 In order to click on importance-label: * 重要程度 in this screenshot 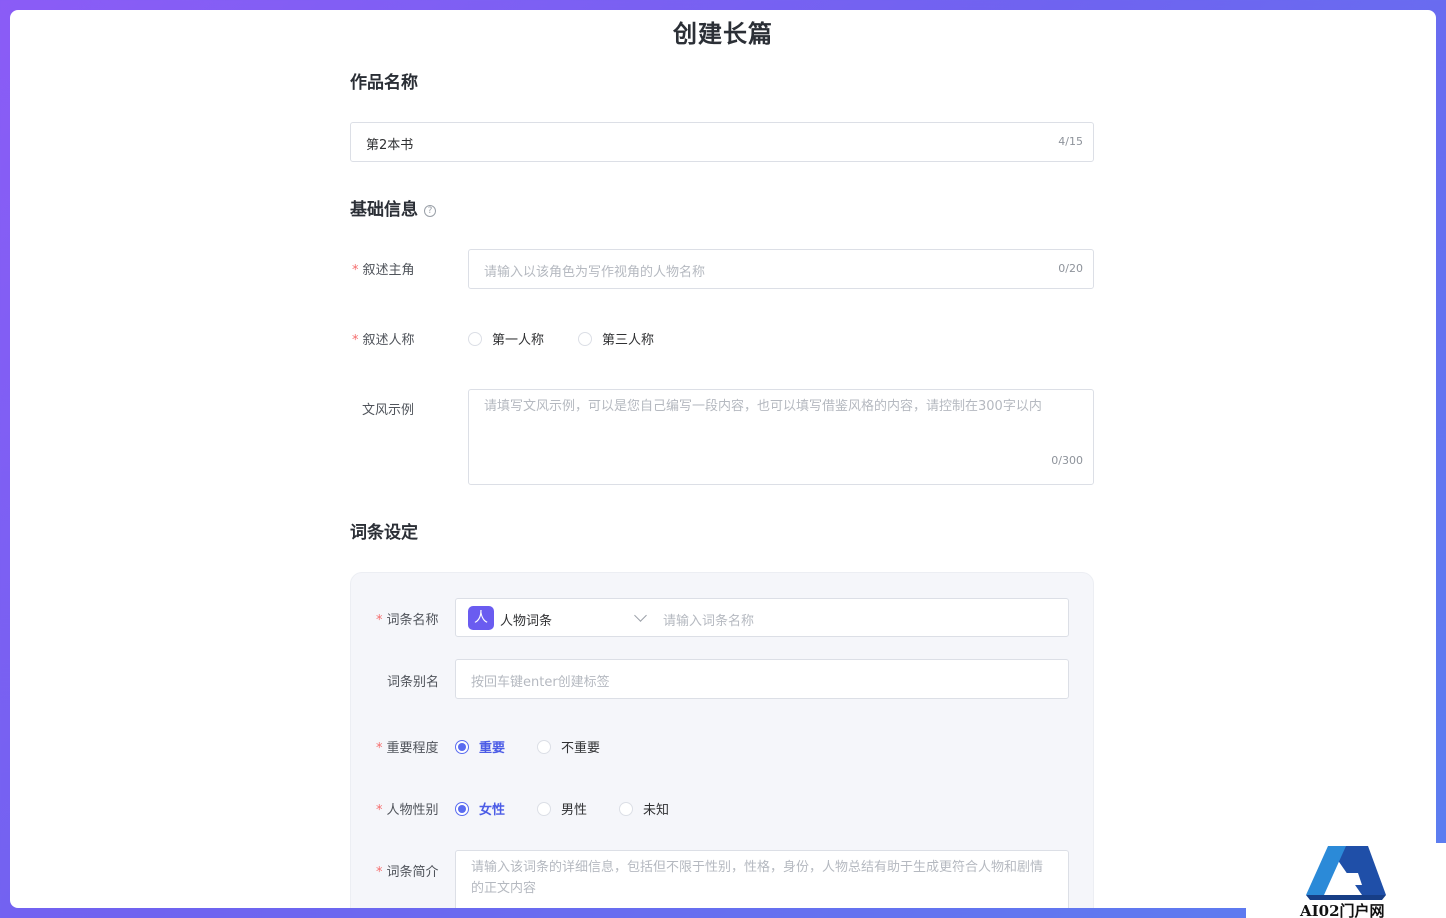, I will do `click(407, 746)`.